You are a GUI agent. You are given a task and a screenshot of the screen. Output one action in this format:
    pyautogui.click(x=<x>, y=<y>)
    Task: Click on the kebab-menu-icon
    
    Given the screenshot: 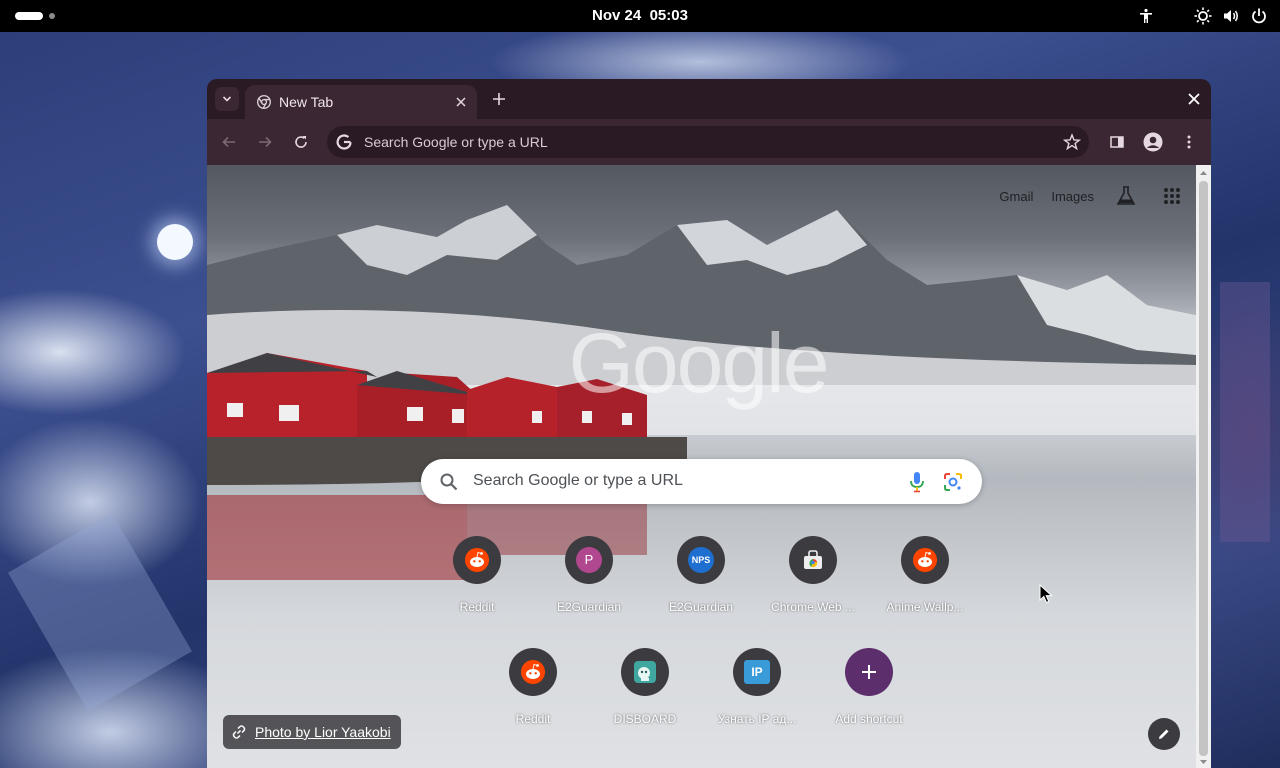 What is the action you would take?
    pyautogui.click(x=1189, y=142)
    